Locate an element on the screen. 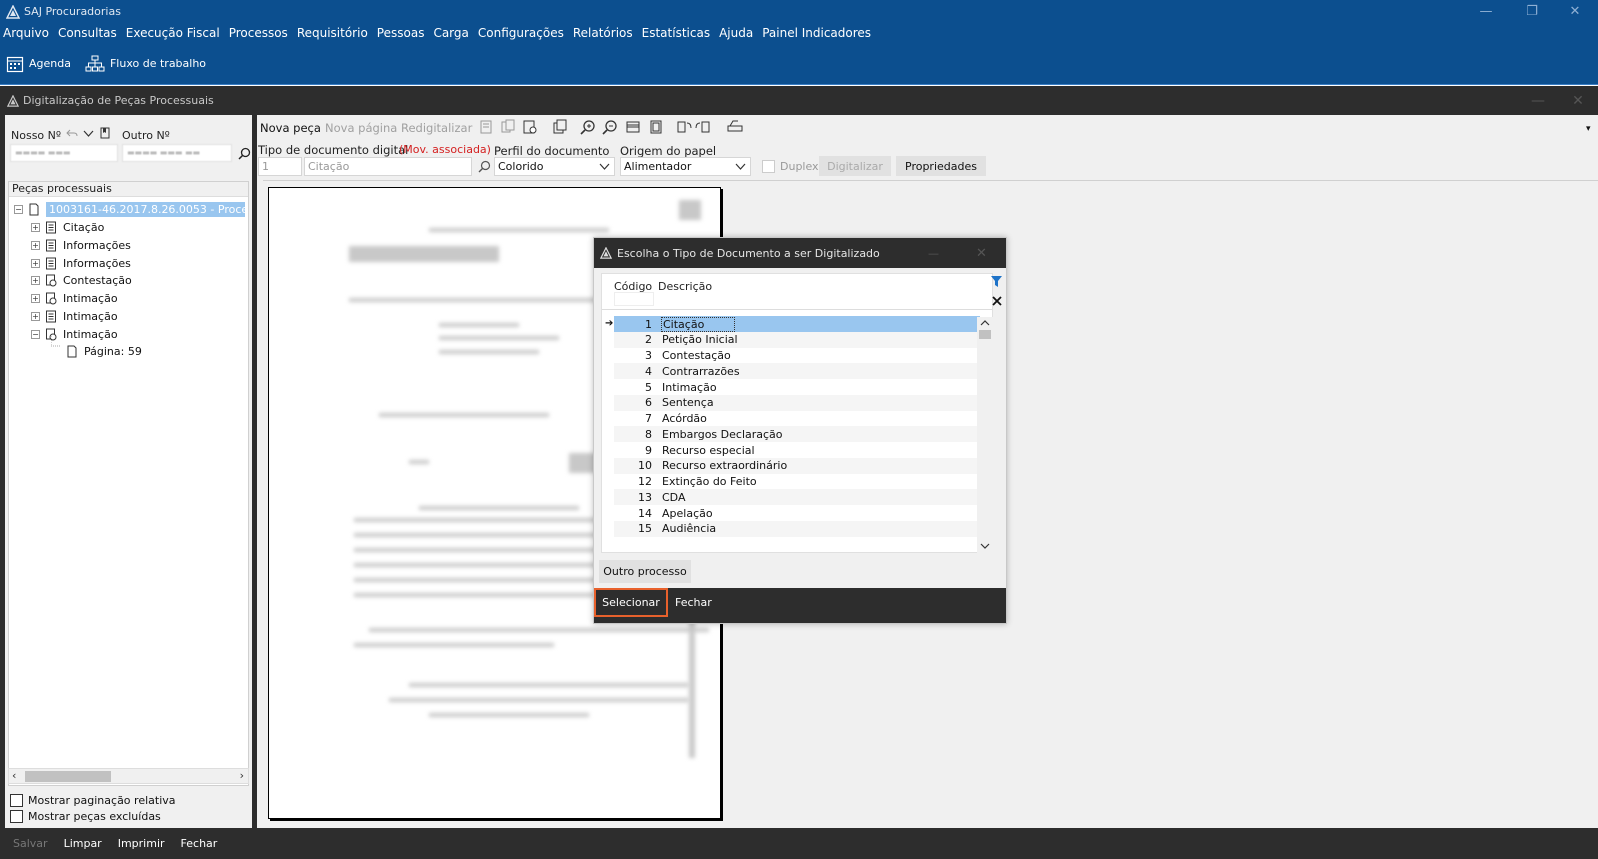  zoom-out-icon is located at coordinates (610, 127).